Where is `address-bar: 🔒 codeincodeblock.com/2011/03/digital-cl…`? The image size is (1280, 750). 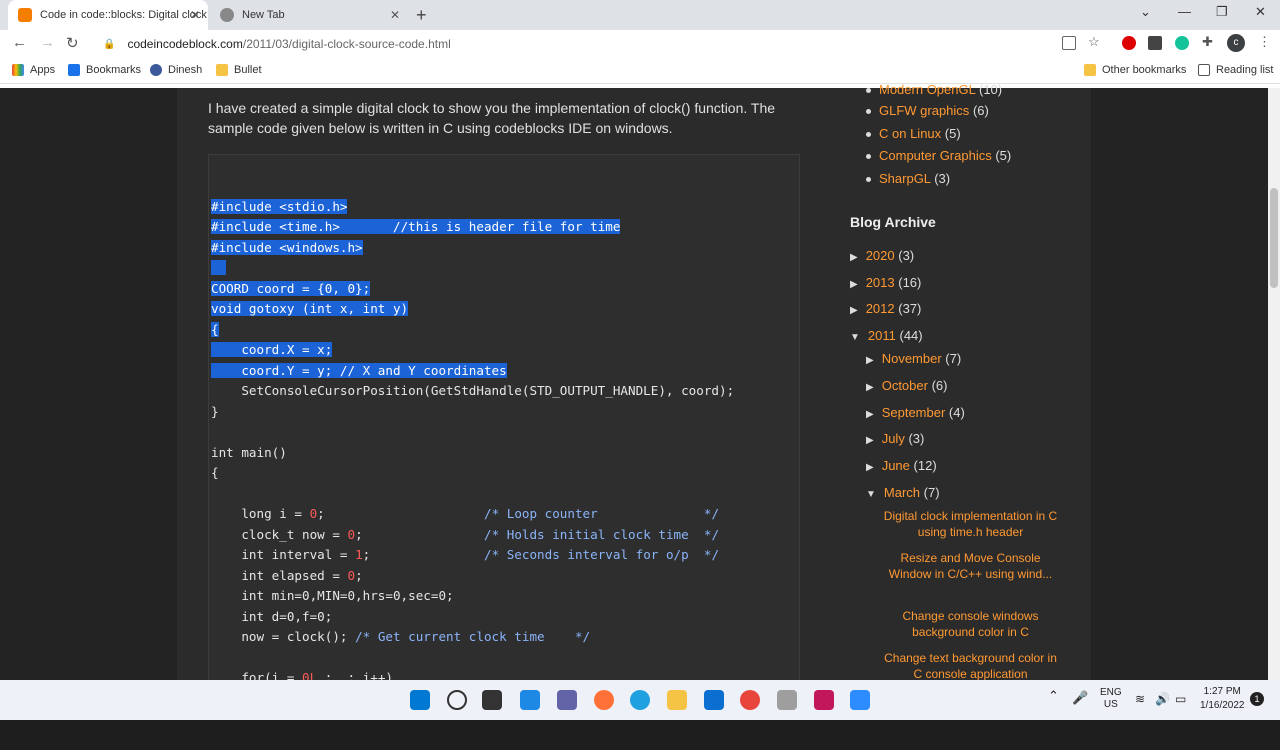
address-bar: 🔒 codeincodeblock.com/2011/03/digital-cl… is located at coordinates (605, 44).